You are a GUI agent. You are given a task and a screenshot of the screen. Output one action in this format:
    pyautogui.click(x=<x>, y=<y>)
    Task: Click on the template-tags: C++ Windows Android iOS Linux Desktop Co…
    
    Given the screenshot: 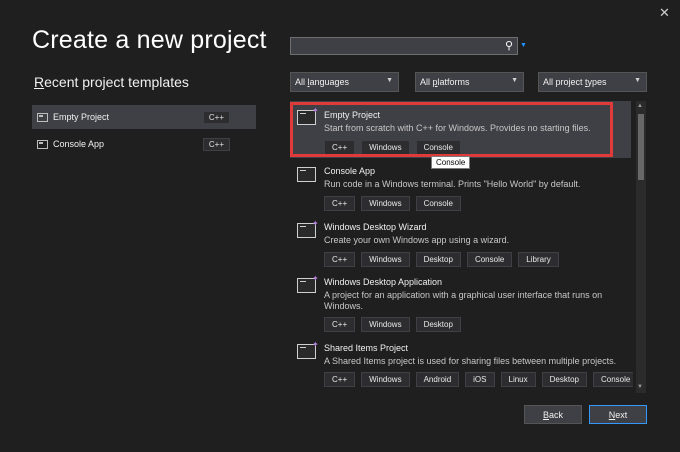 What is the action you would take?
    pyautogui.click(x=478, y=379)
    